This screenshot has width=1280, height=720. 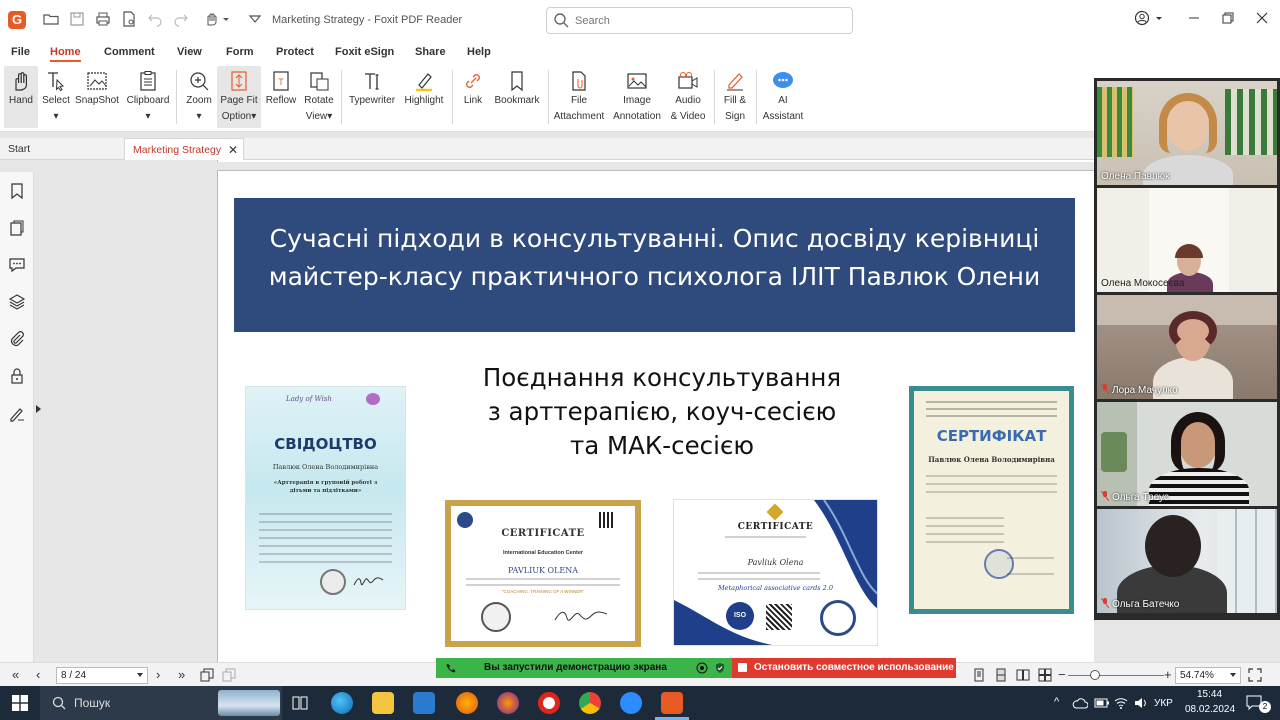 I want to click on menu-view: View, so click(x=189, y=52).